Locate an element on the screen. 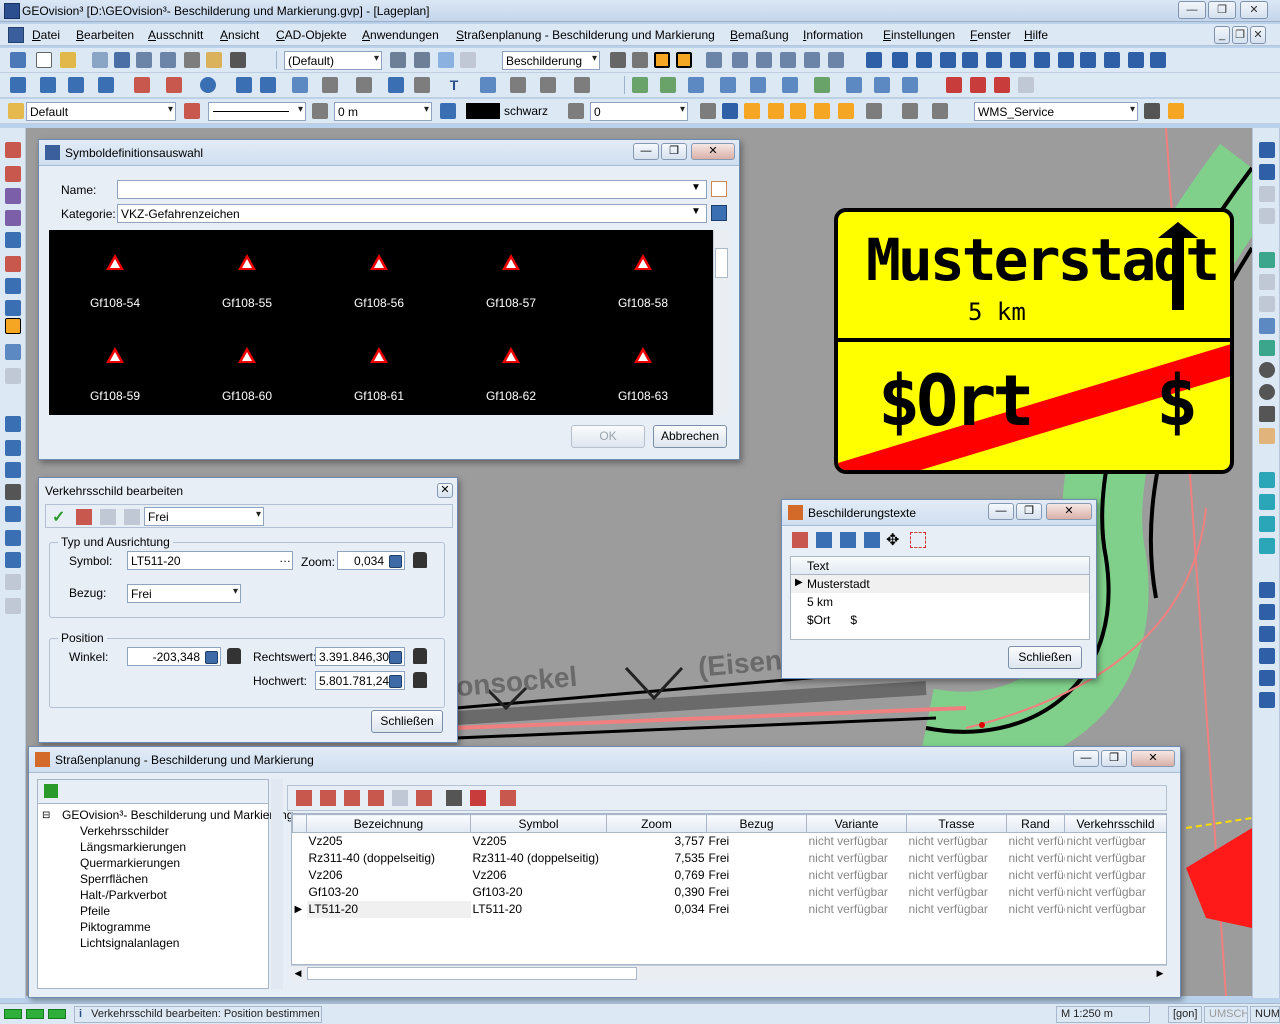  tree-item-piktogramme: Piktogramme is located at coordinates (115, 927).